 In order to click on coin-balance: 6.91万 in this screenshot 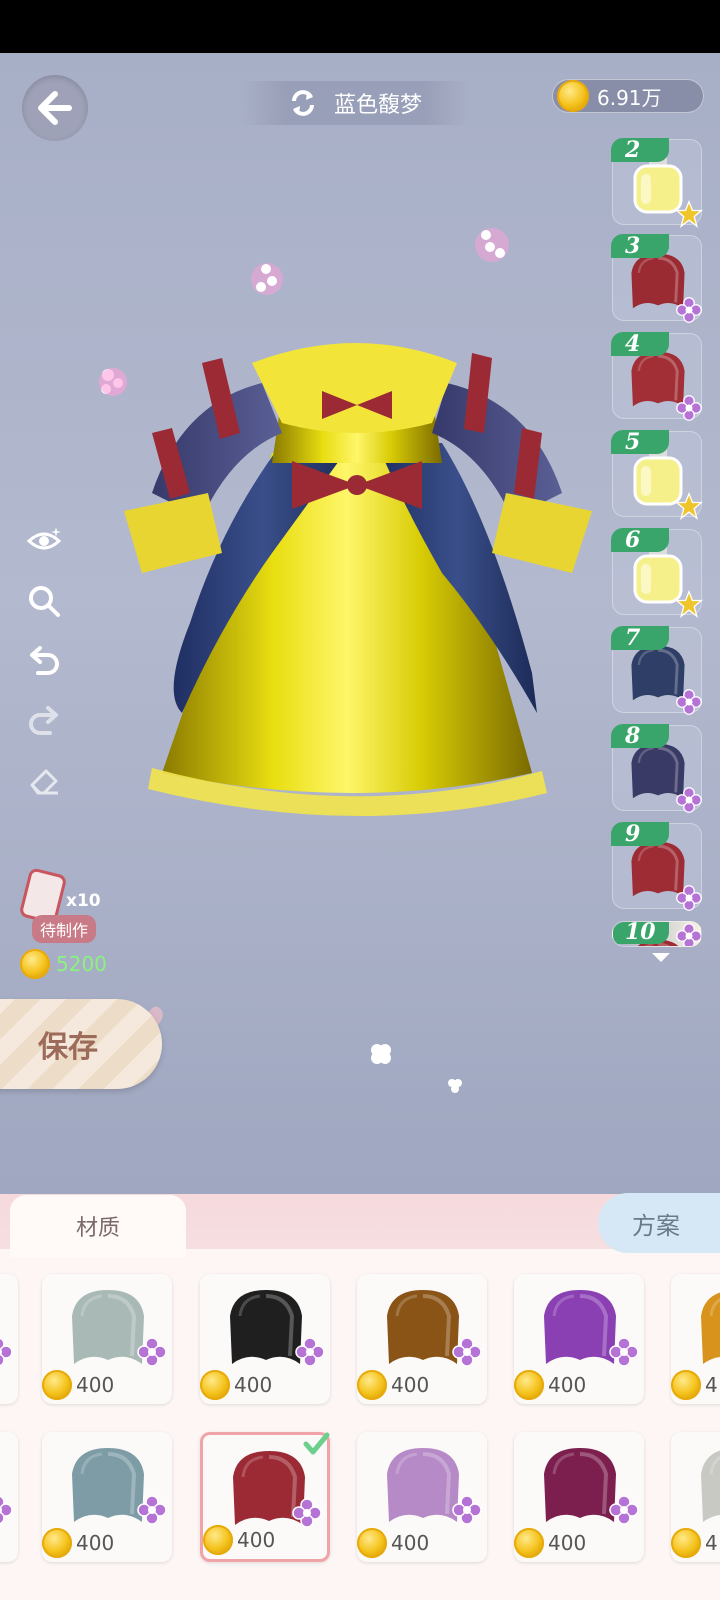, I will do `click(628, 96)`.